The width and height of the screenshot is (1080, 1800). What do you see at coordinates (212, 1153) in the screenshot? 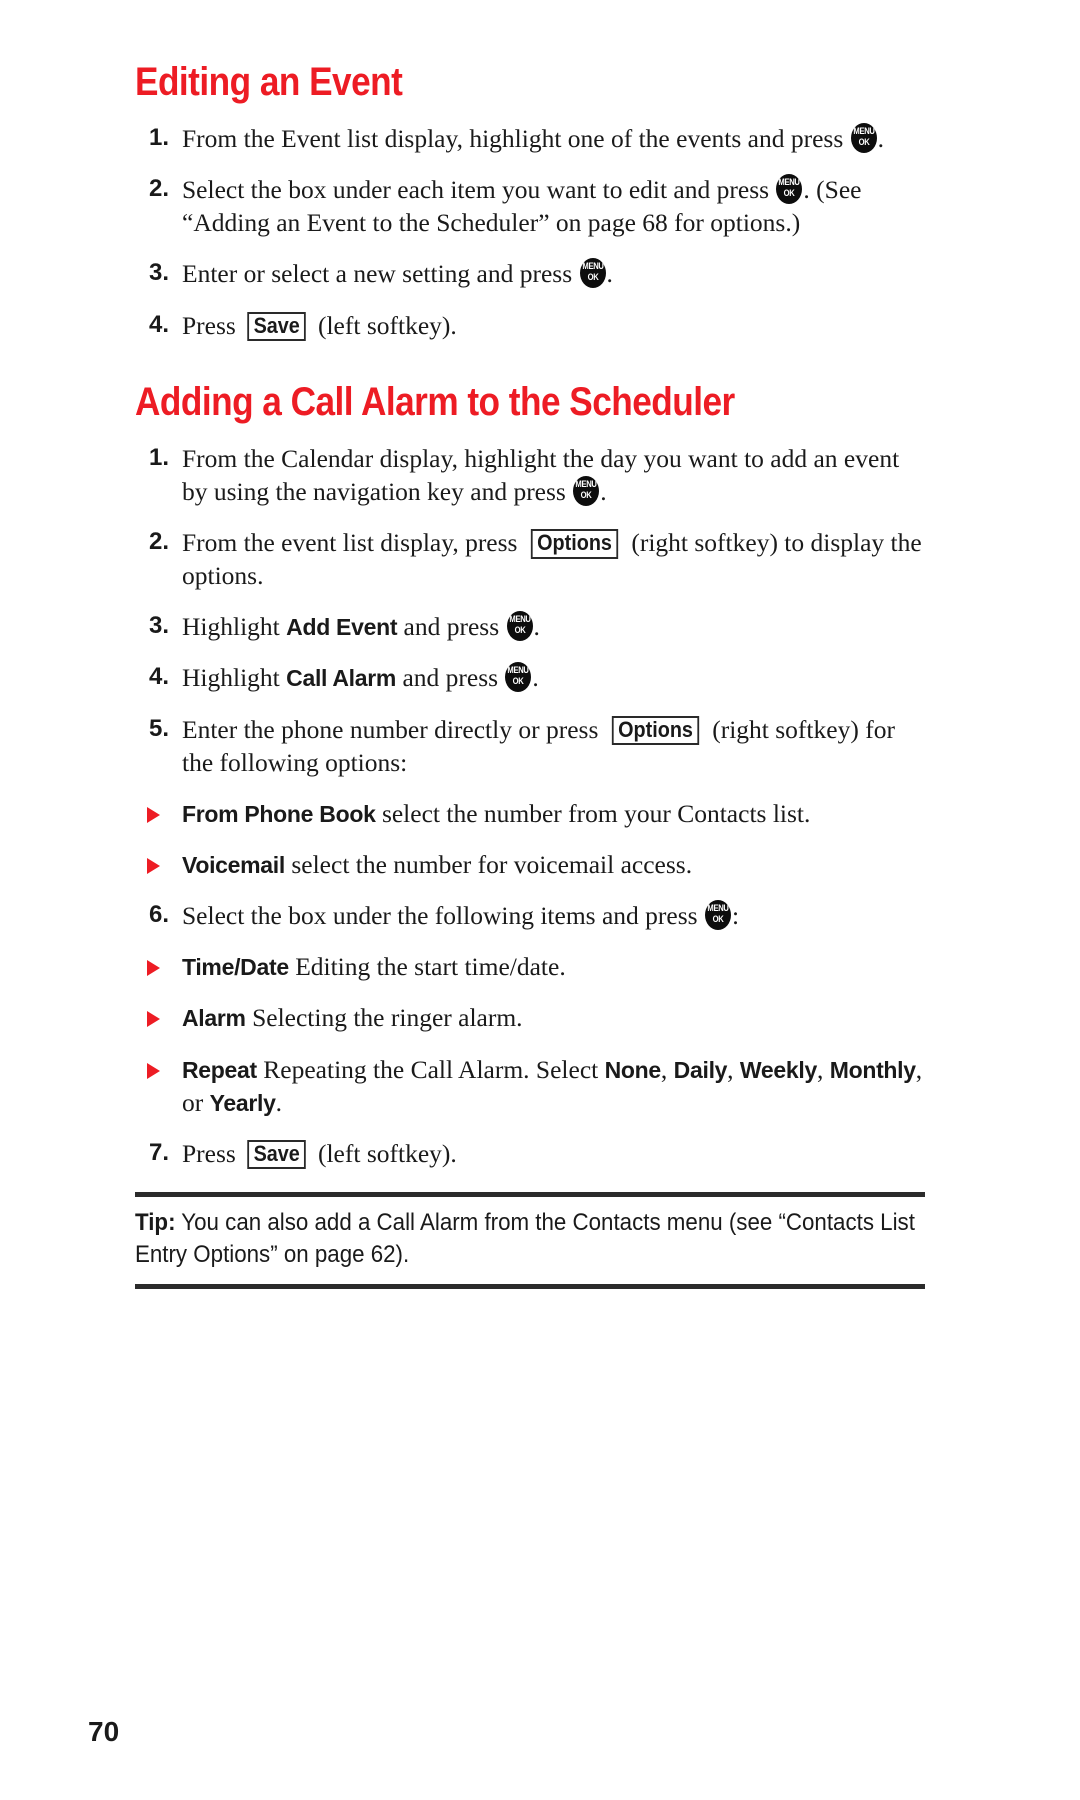
I see `body-text: Press` at bounding box center [212, 1153].